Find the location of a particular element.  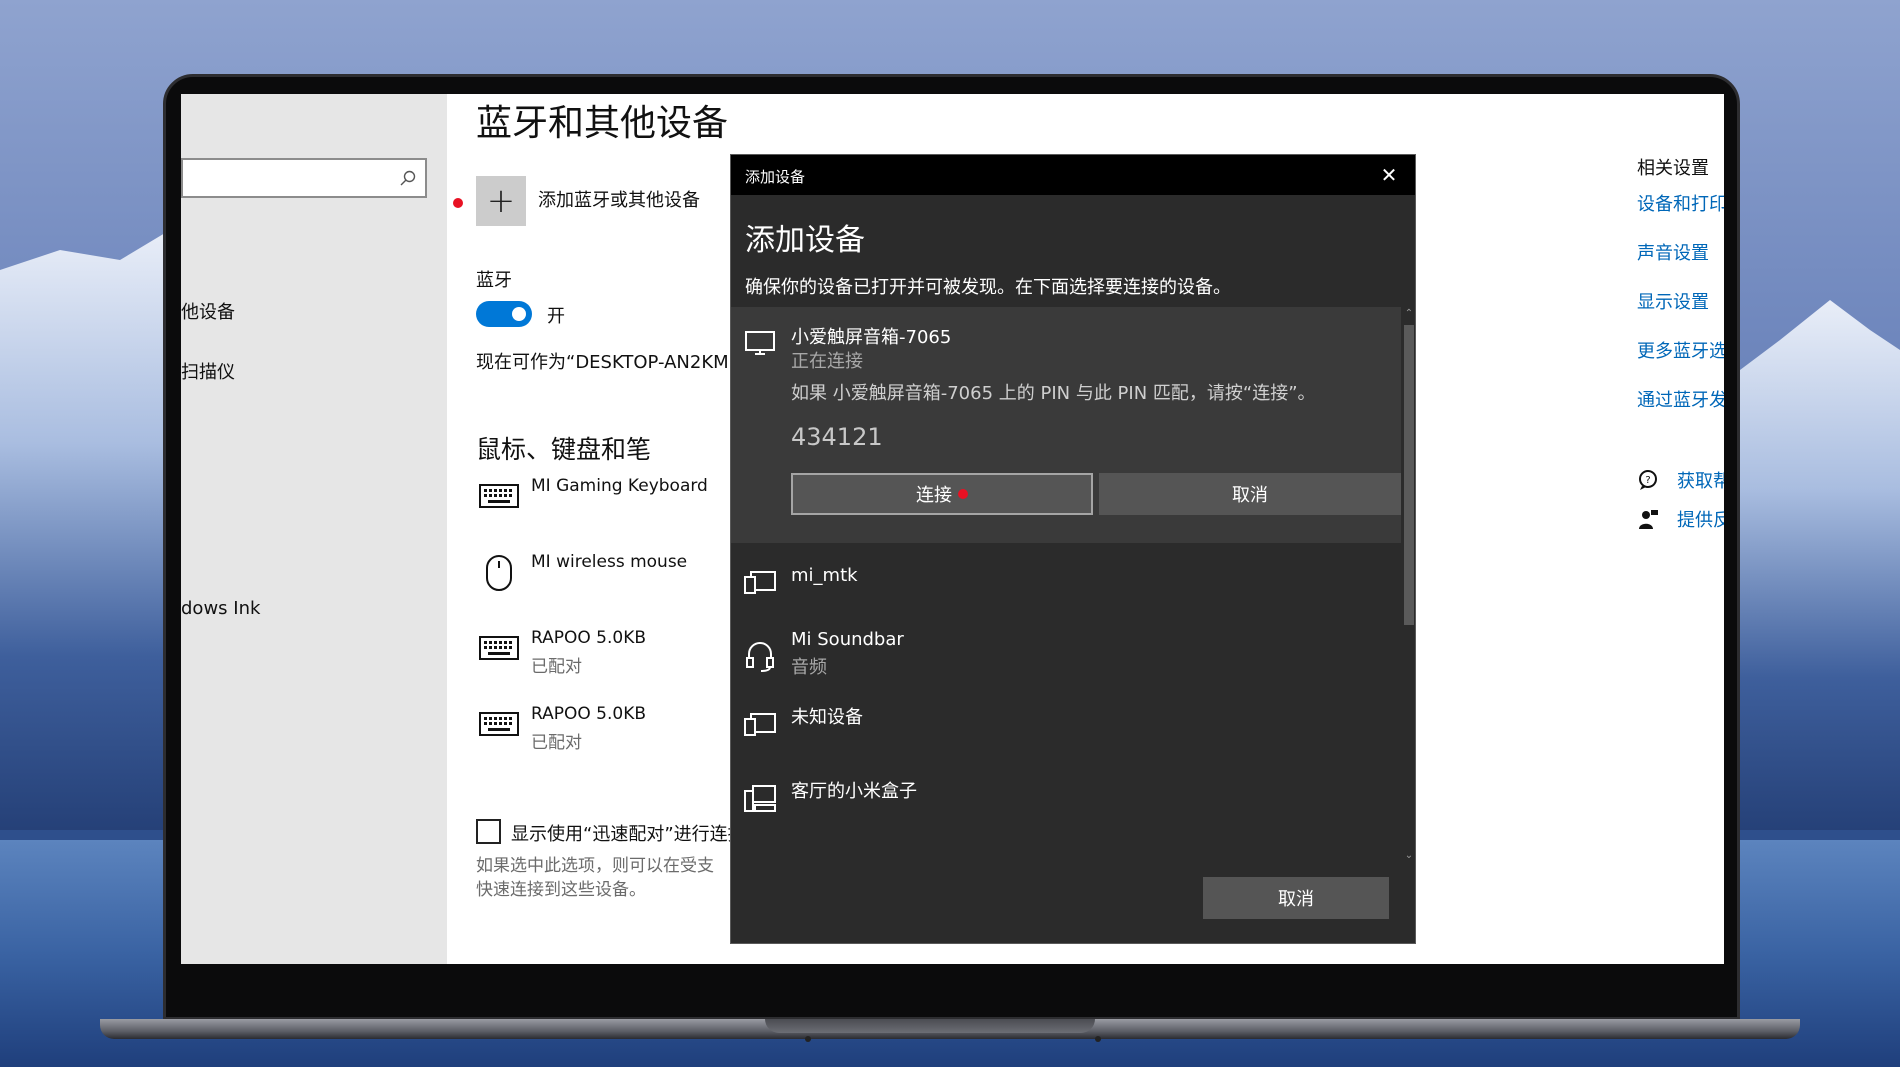

link-devices-printers: 设备和打印 is located at coordinates (1680, 203).